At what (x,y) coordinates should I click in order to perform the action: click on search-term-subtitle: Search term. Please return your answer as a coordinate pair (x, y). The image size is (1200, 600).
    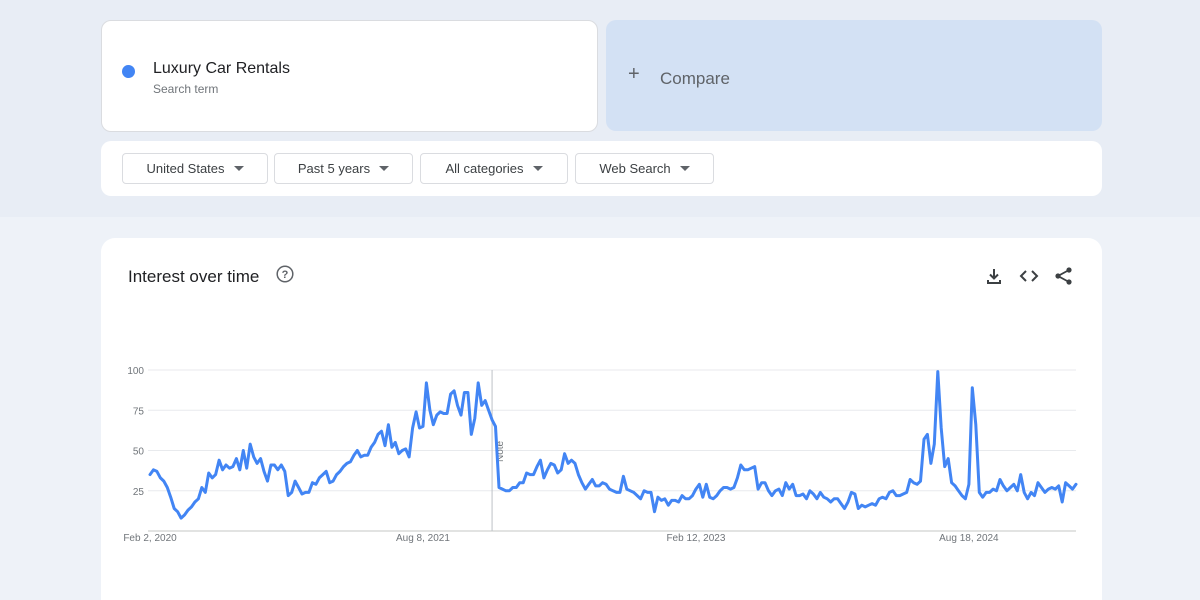
    Looking at the image, I should click on (186, 89).